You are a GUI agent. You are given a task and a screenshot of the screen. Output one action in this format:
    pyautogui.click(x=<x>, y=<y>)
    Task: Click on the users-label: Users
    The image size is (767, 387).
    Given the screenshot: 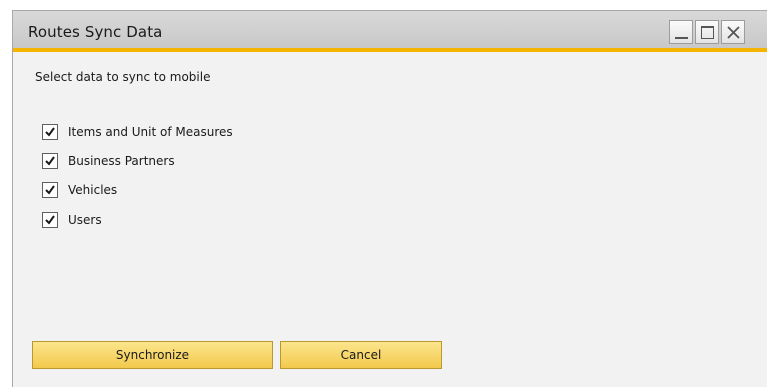 What is the action you would take?
    pyautogui.click(x=85, y=220)
    